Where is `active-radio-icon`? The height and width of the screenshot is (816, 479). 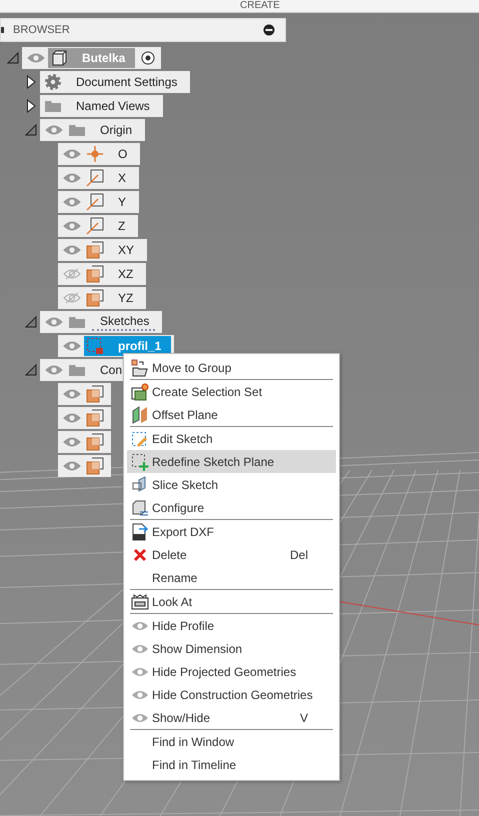 active-radio-icon is located at coordinates (148, 58).